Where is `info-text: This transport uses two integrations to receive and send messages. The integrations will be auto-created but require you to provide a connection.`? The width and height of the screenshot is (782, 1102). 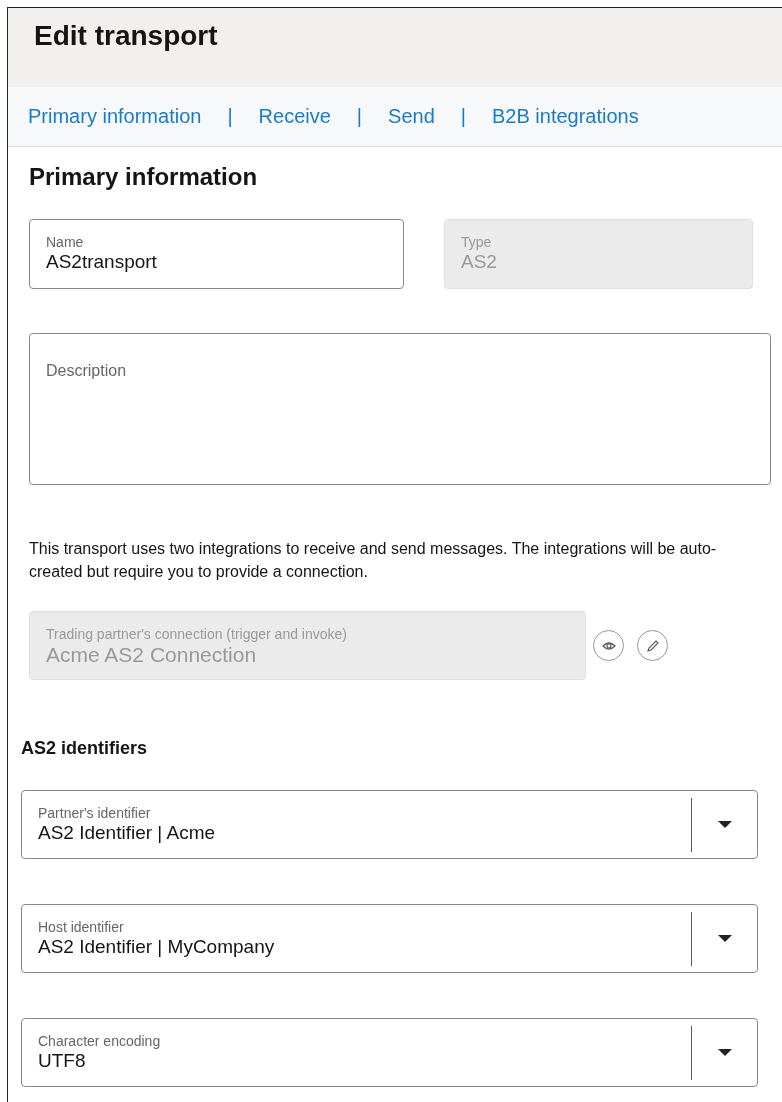 info-text: This transport uses two integrations to receive and send messages. The integrations will be auto-created but require you to provide a connection. is located at coordinates (373, 560).